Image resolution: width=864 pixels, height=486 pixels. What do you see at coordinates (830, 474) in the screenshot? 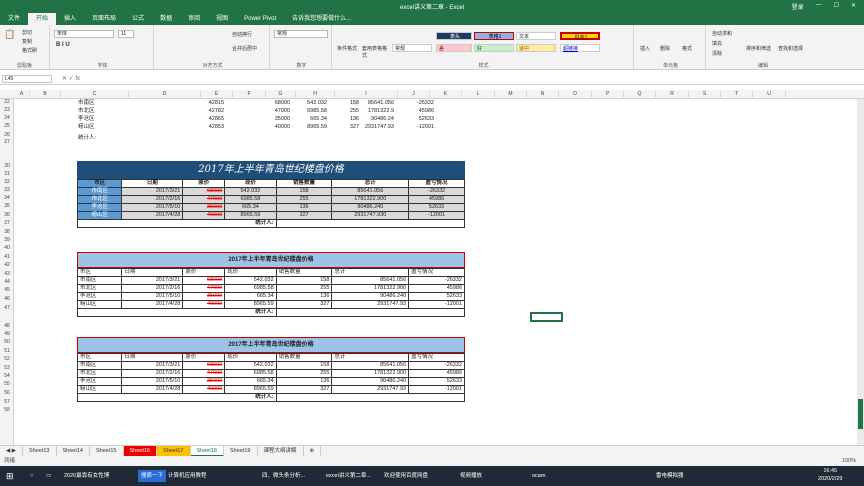
I see `clock: 16:45 2020/2/29` at bounding box center [830, 474].